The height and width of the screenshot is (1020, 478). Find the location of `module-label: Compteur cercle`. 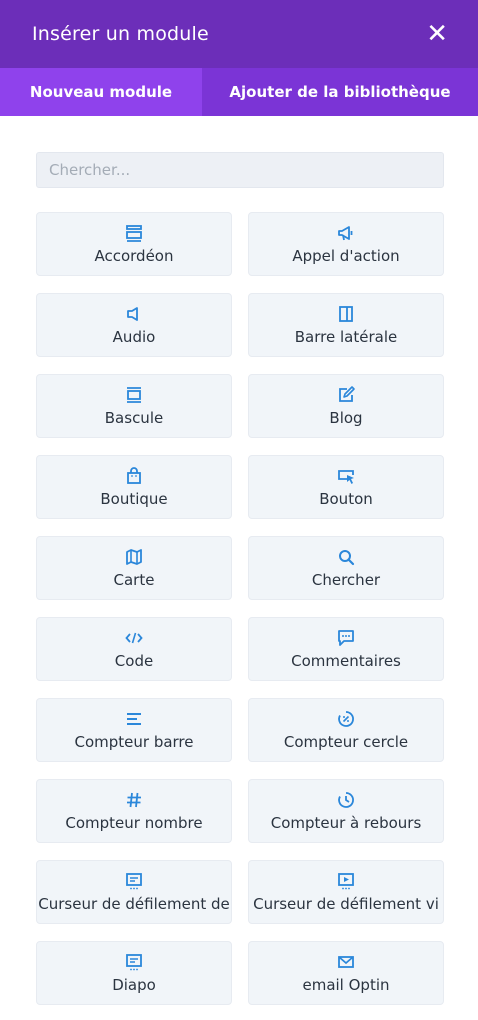

module-label: Compteur cercle is located at coordinates (346, 742).